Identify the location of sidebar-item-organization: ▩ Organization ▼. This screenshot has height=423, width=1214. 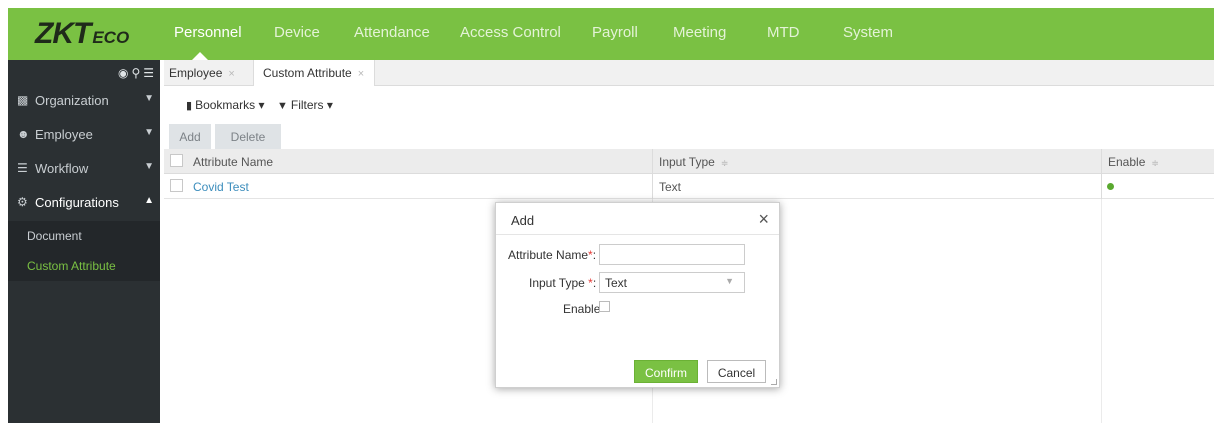
(84, 101).